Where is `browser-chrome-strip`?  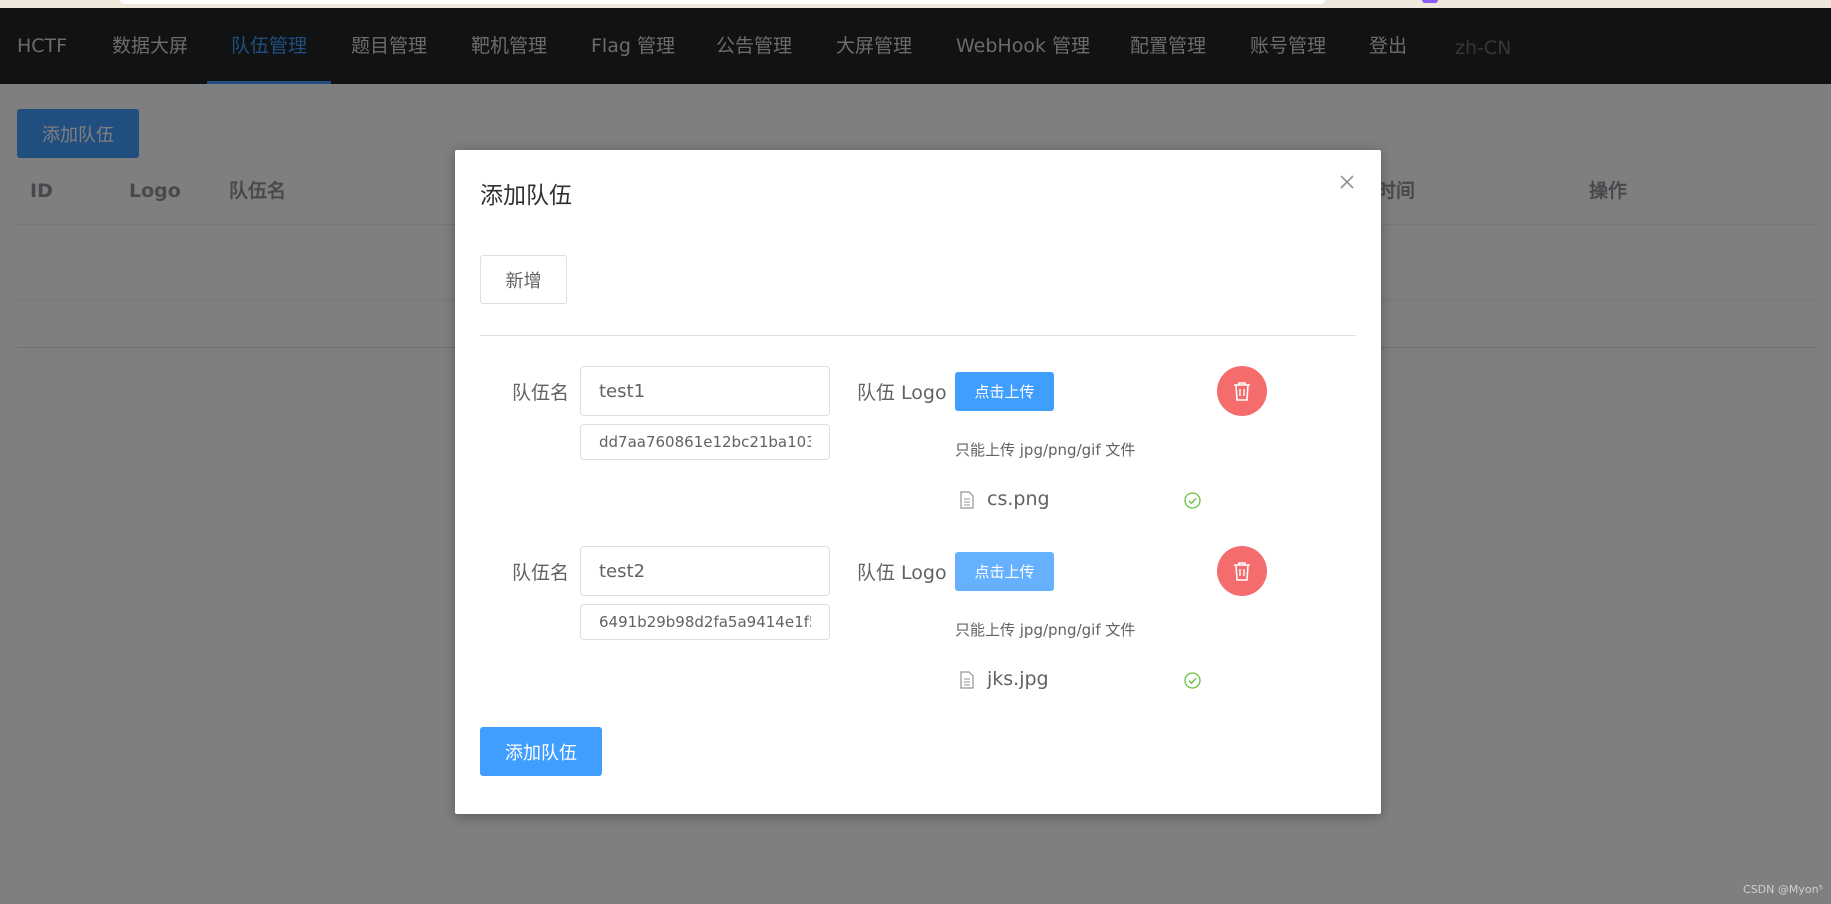 browser-chrome-strip is located at coordinates (915, 4).